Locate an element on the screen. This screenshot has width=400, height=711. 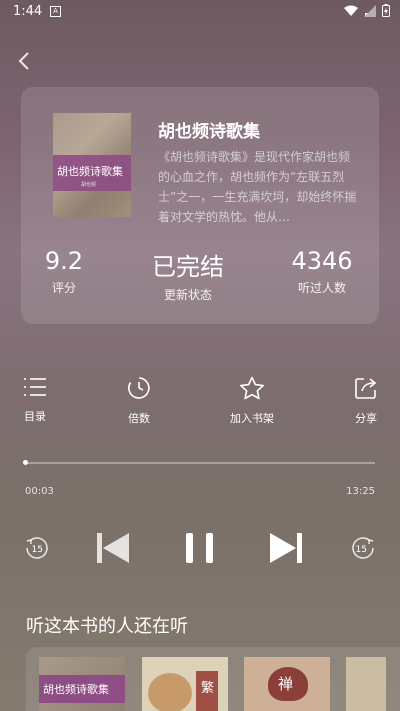
total-time: 13:25 is located at coordinates (360, 491).